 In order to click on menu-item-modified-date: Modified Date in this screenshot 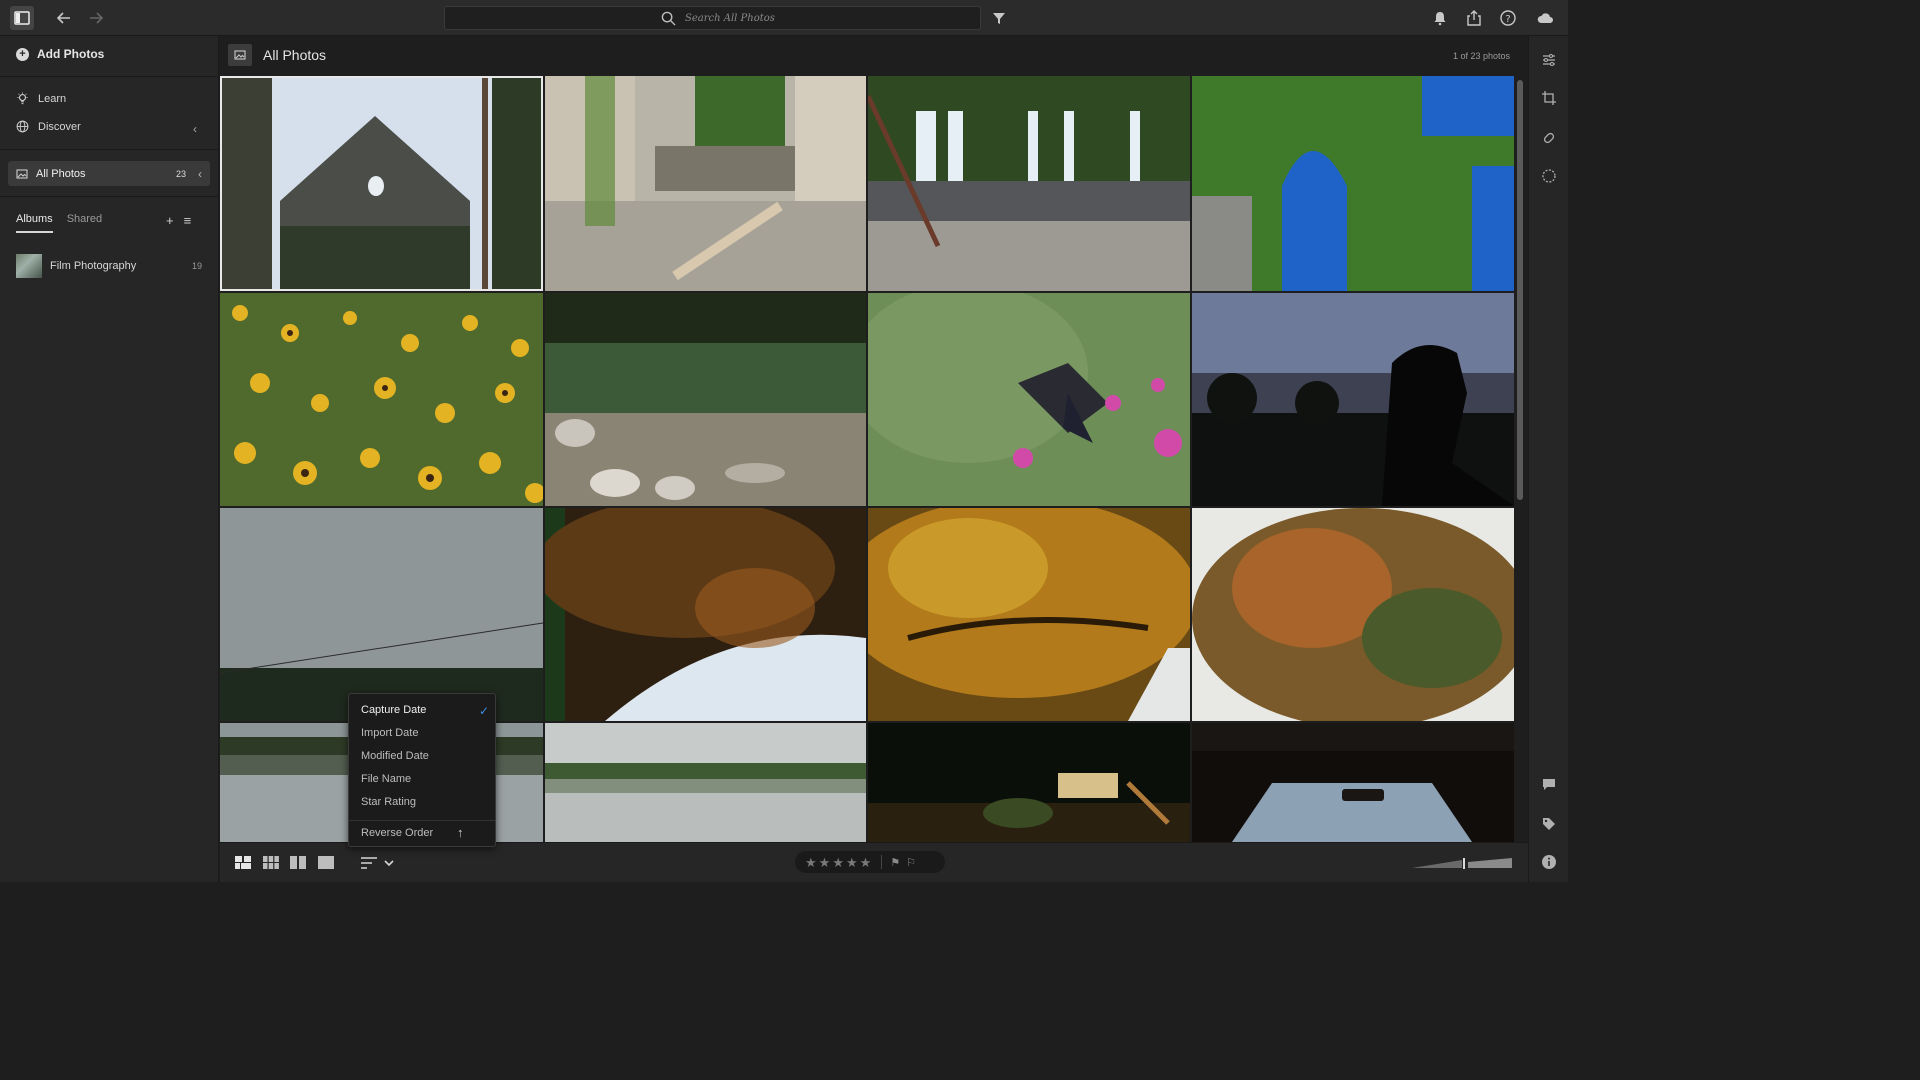, I will do `click(395, 756)`.